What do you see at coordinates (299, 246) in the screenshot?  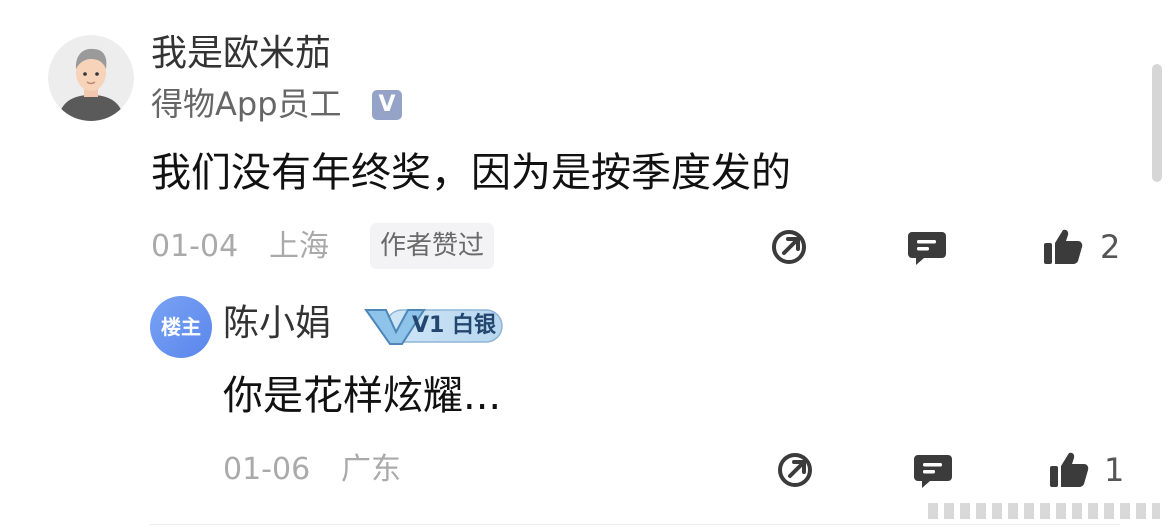 I see `comment-location: 上海` at bounding box center [299, 246].